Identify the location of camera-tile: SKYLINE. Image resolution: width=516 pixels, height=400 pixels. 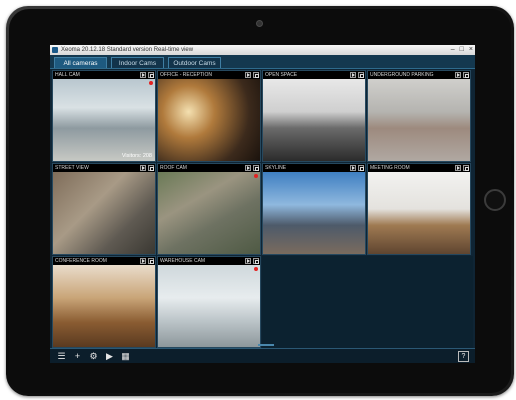
(314, 209).